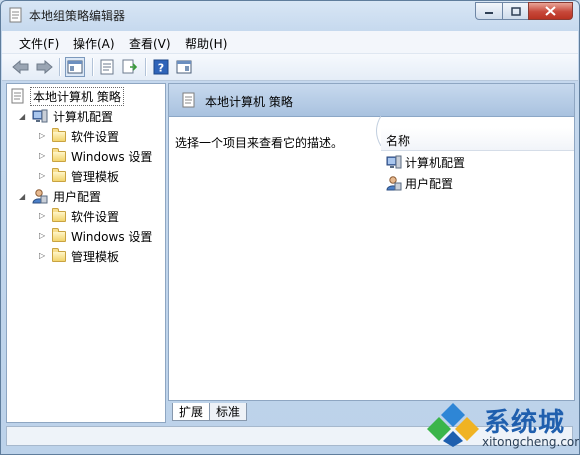 The width and height of the screenshot is (580, 455). I want to click on show-hide-action-pane-icon, so click(184, 67).